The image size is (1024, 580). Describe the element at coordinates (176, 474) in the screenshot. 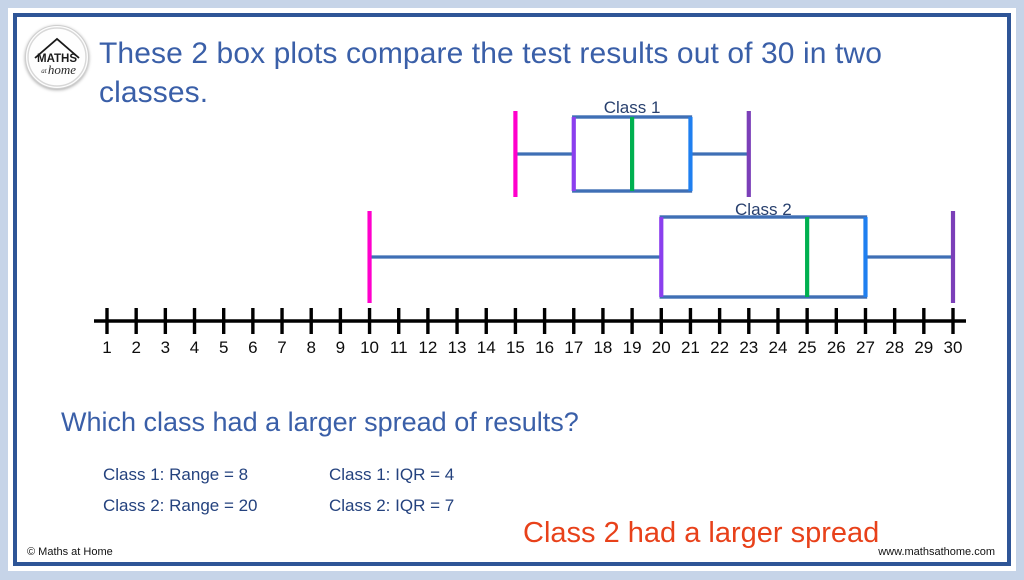

I see `class1-range: Class 1: Range = 8` at that location.